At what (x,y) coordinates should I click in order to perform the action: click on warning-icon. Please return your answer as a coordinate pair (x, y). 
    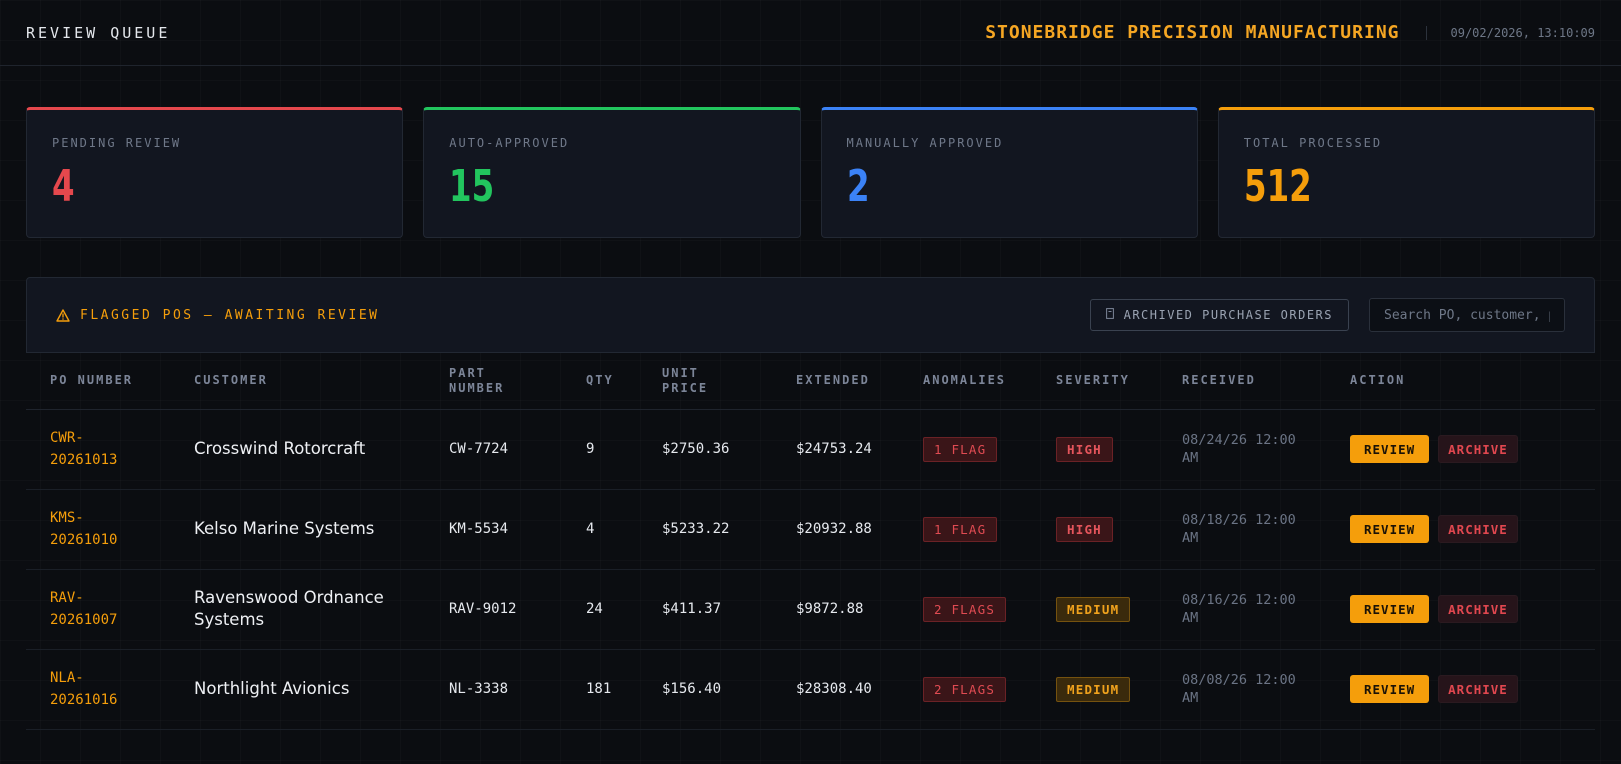
    Looking at the image, I should click on (63, 315).